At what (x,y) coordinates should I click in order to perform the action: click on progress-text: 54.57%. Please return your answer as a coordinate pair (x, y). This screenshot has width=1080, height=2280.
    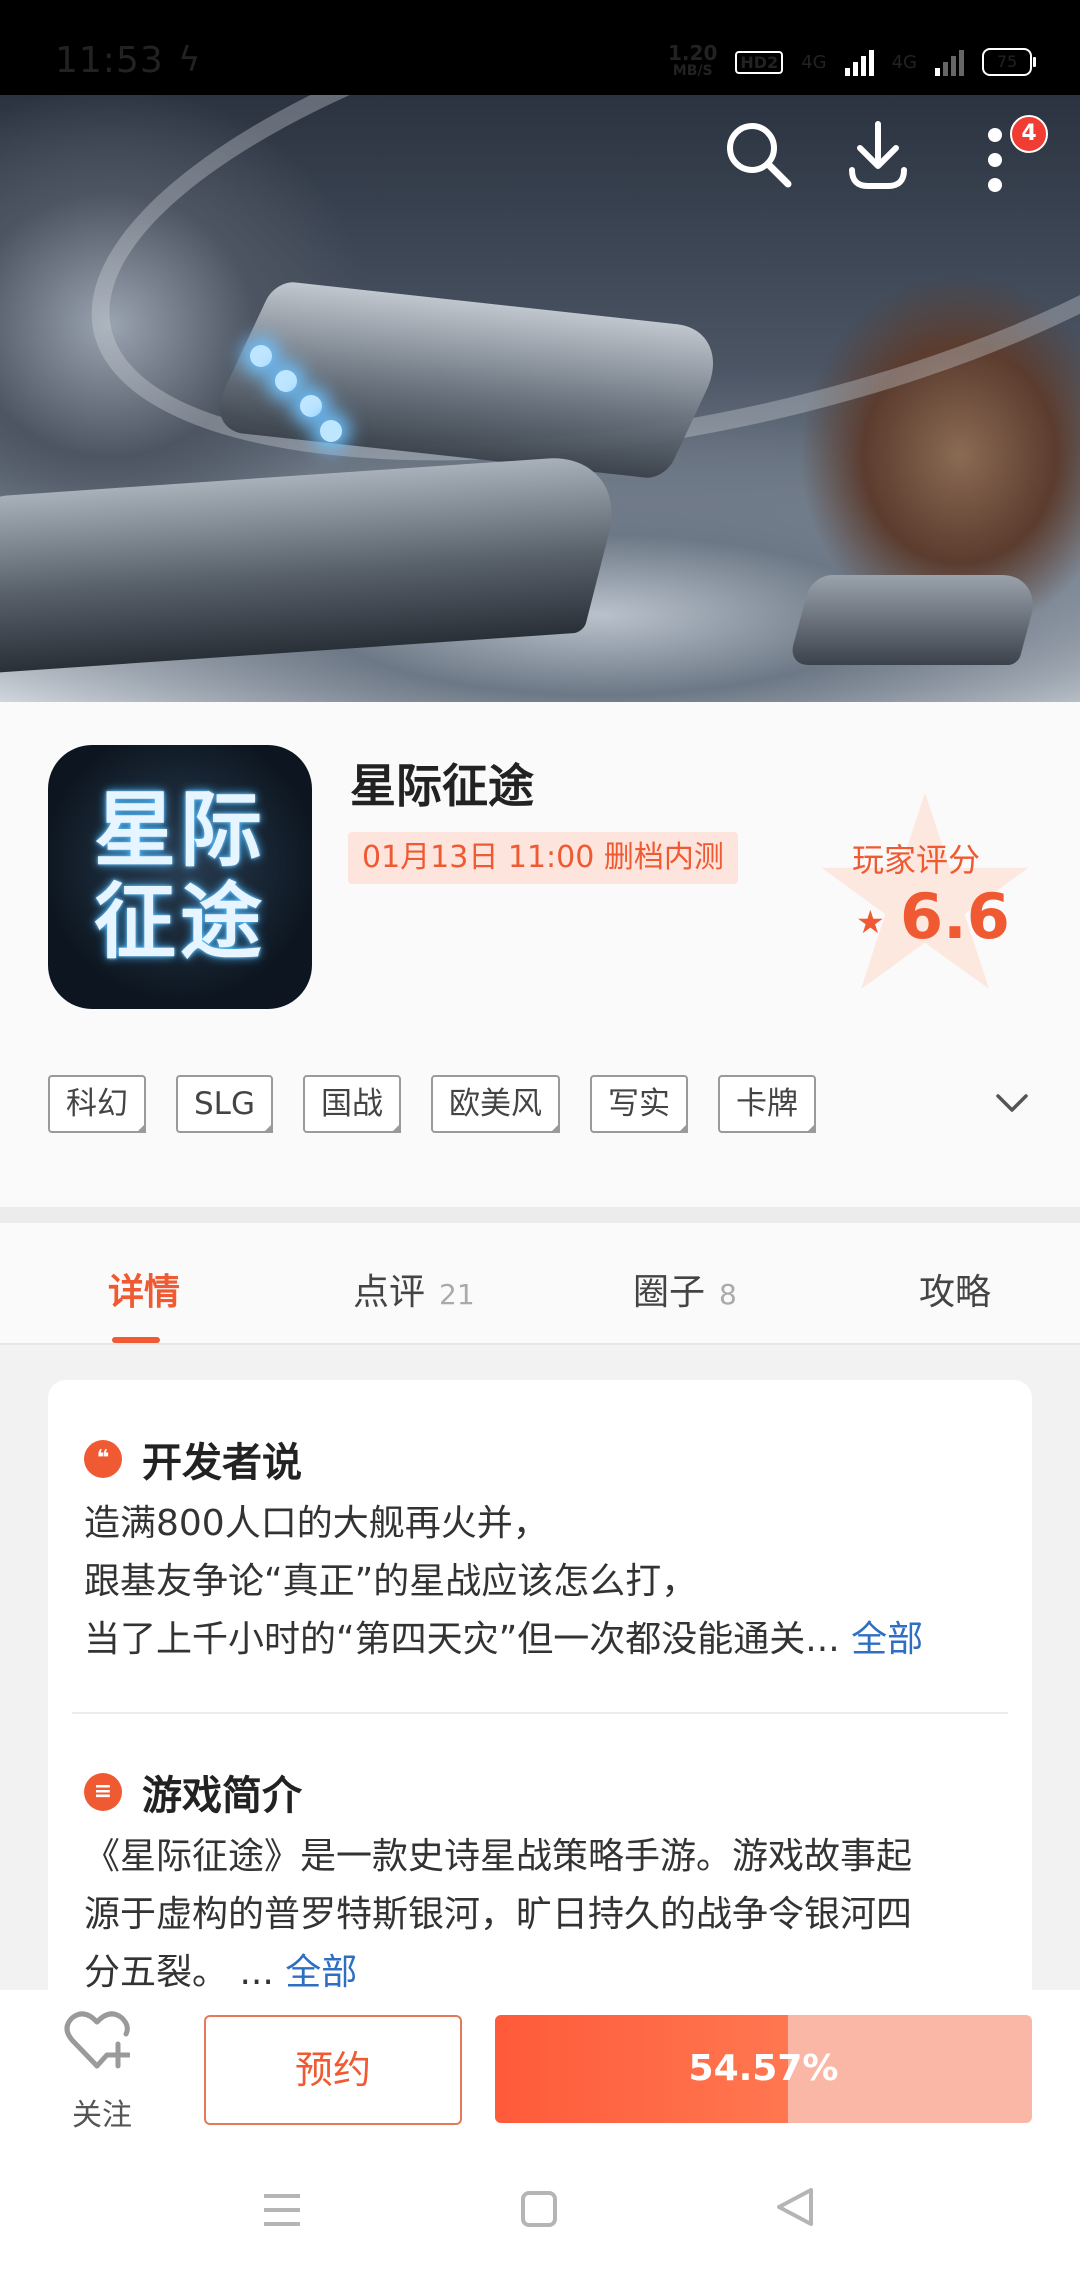
    Looking at the image, I should click on (763, 2068).